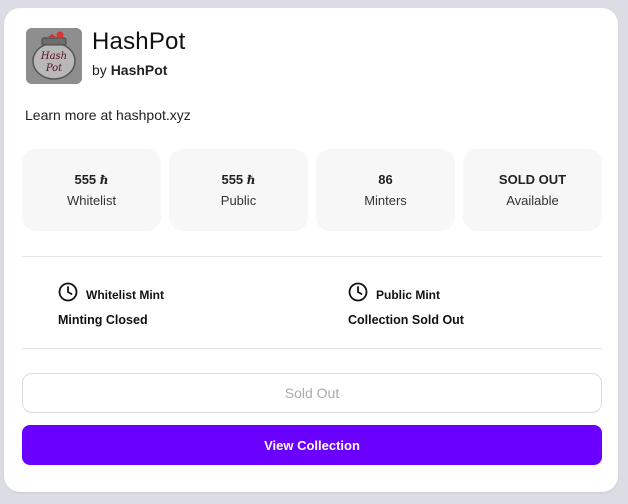 This screenshot has width=628, height=504. I want to click on svg-text: Hash, so click(53, 56).